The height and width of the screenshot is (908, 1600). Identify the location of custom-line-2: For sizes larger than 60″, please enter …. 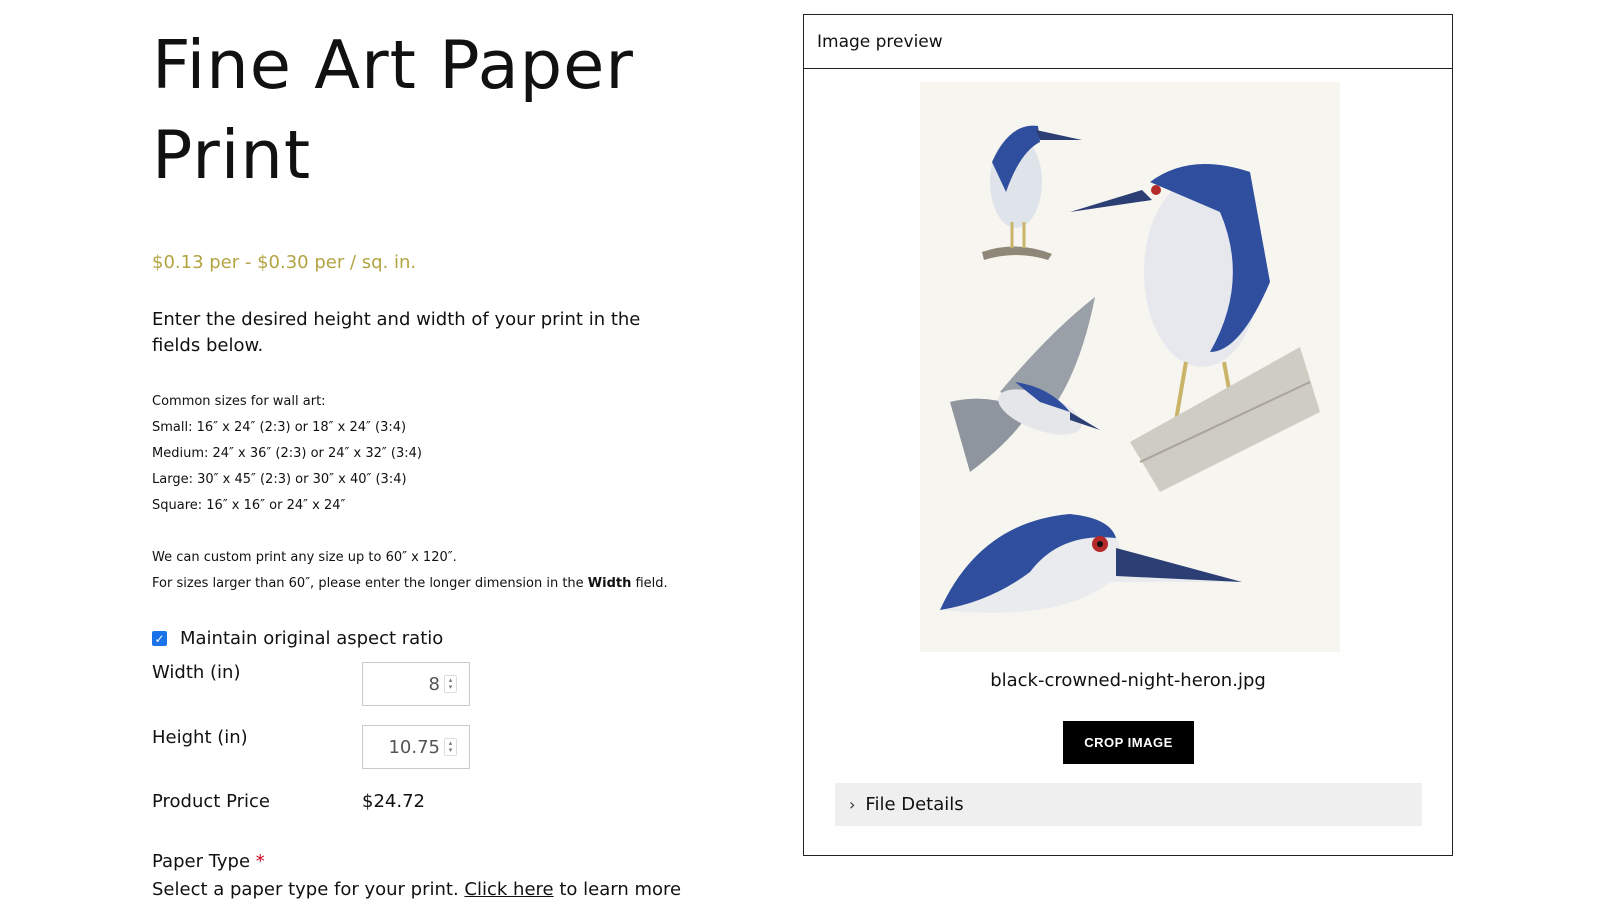
(432, 584).